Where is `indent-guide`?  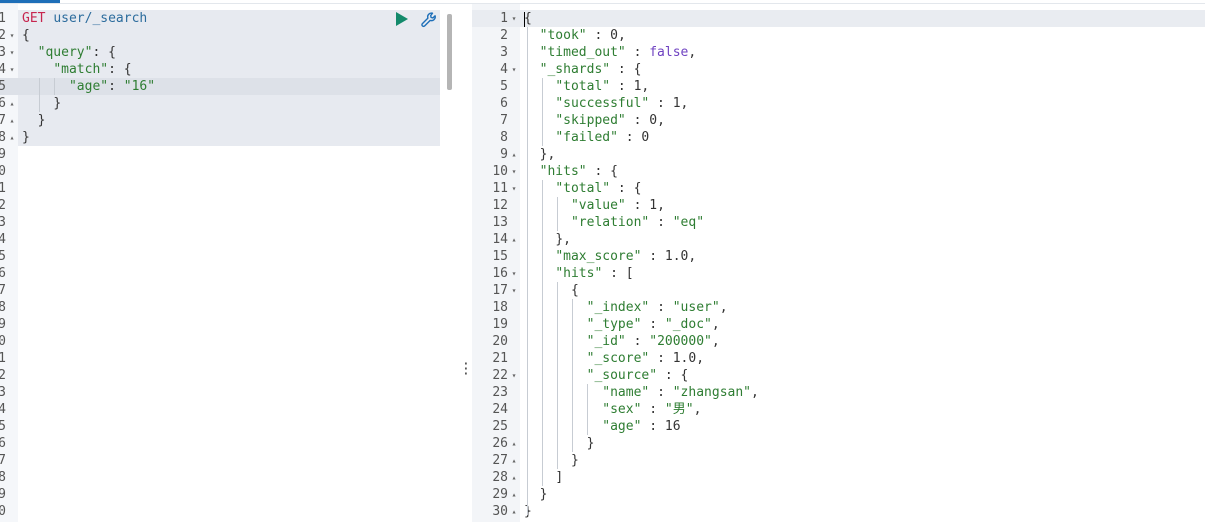 indent-guide is located at coordinates (557, 375).